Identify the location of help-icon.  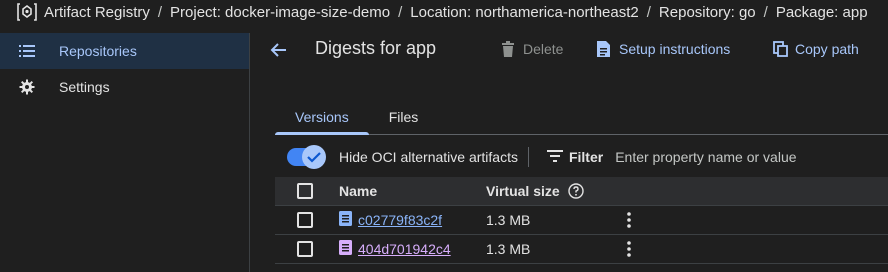
(575, 191).